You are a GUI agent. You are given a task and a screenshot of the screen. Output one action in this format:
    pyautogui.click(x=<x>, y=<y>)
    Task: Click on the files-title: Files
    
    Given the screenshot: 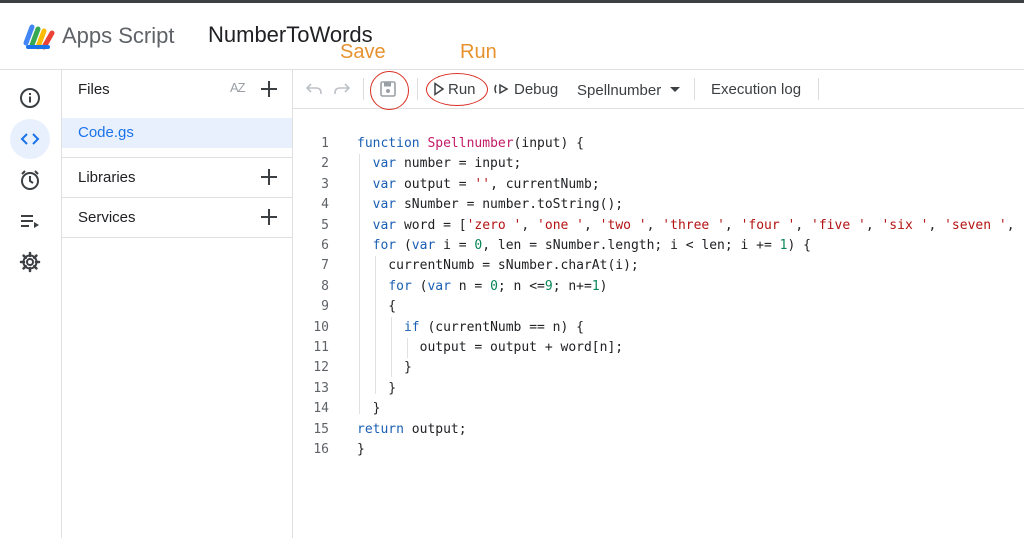 What is the action you would take?
    pyautogui.click(x=94, y=89)
    